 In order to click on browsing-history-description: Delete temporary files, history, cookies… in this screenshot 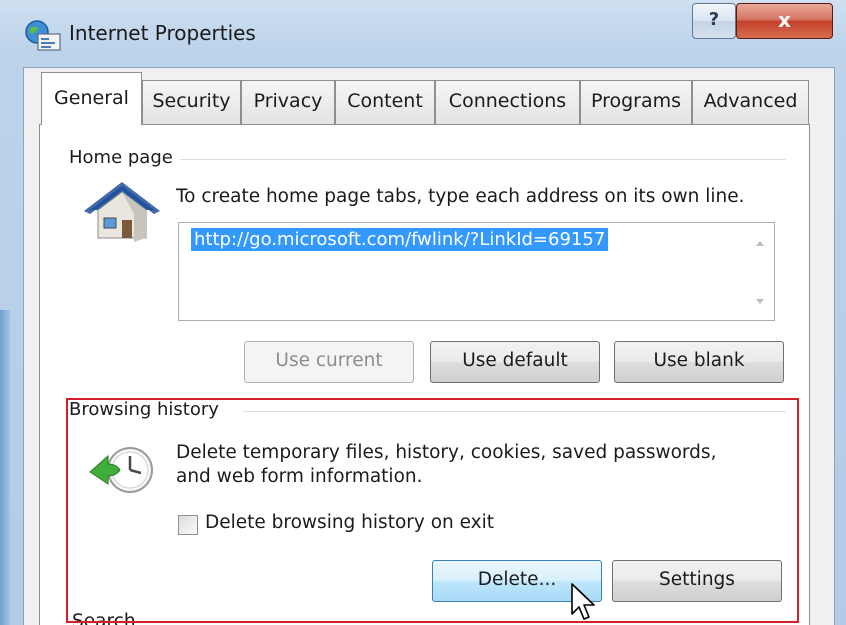, I will do `click(446, 465)`.